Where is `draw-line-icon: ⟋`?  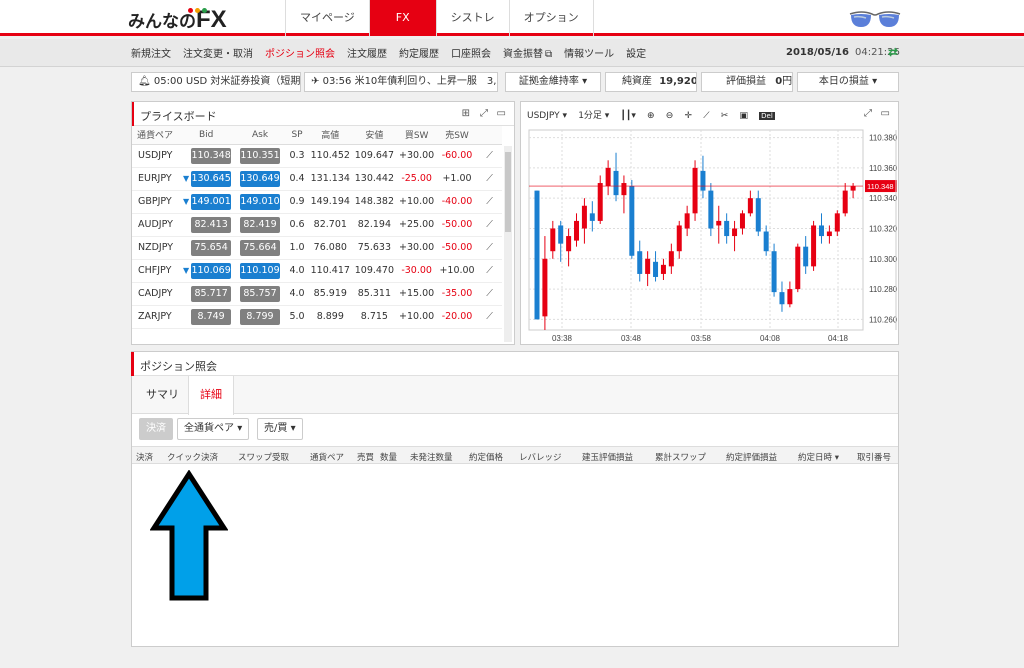
draw-line-icon: ⟋ is located at coordinates (706, 116).